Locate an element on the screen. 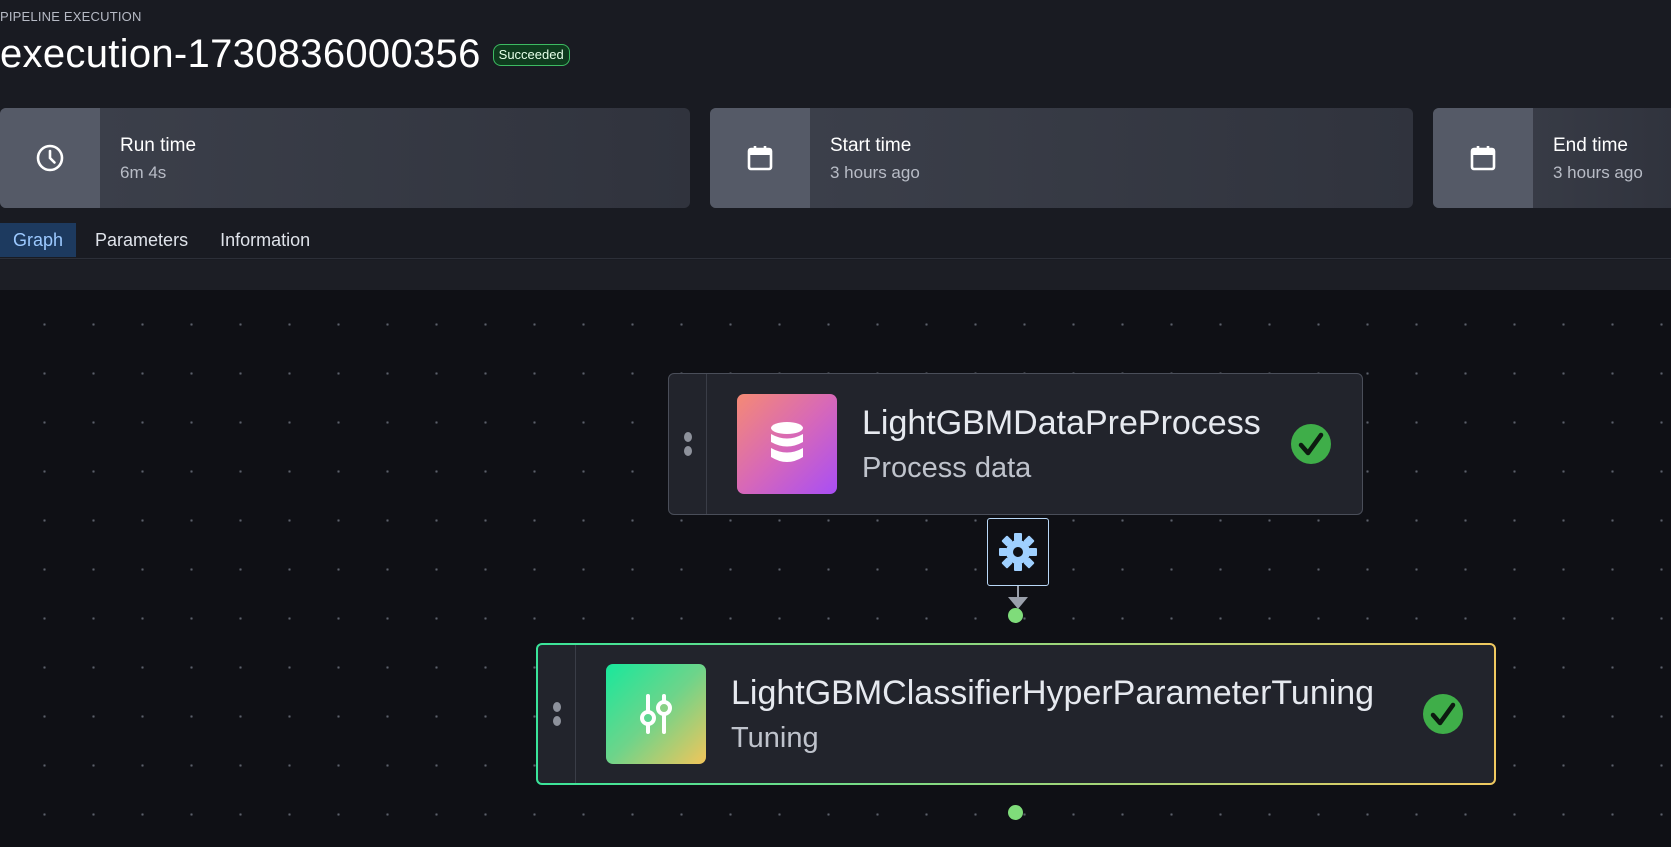 The height and width of the screenshot is (847, 1671). end-time-label: End time is located at coordinates (1590, 145).